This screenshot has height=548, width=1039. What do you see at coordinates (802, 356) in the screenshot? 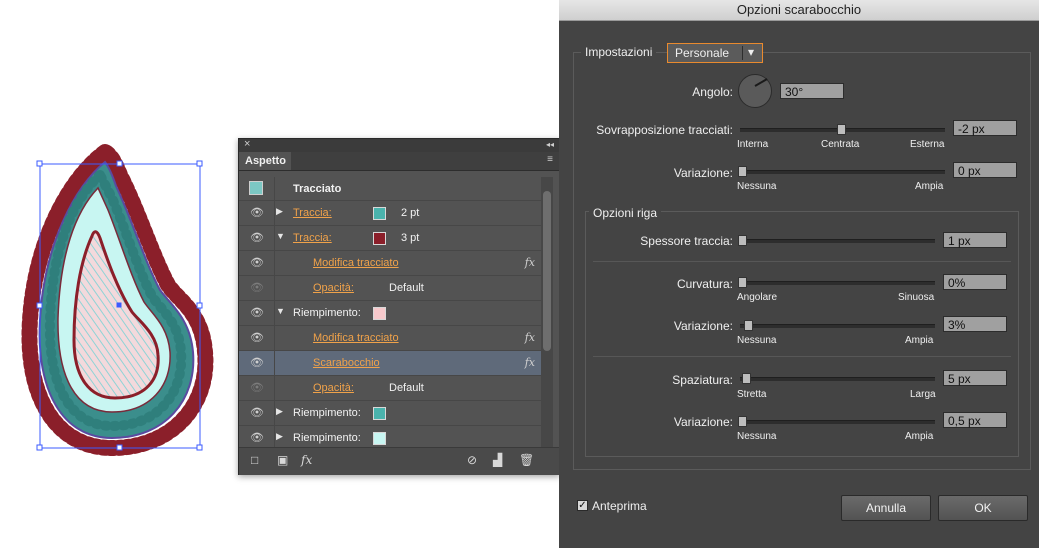
I see `separator` at bounding box center [802, 356].